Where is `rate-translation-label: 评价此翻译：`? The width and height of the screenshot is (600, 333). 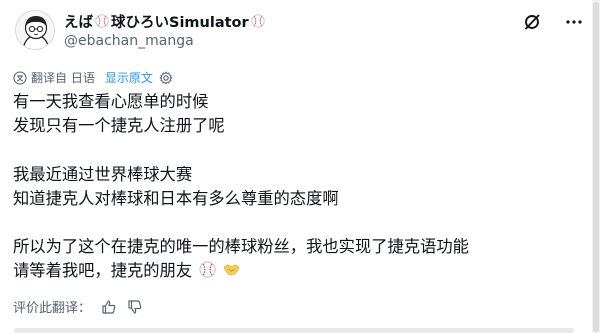
rate-translation-label: 评价此翻译： is located at coordinates (52, 308).